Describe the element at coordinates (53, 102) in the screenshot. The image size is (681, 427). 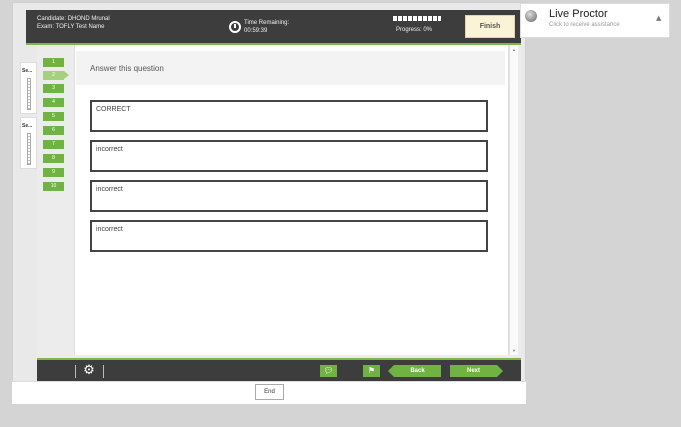
I see `question-nav-4: 4` at that location.